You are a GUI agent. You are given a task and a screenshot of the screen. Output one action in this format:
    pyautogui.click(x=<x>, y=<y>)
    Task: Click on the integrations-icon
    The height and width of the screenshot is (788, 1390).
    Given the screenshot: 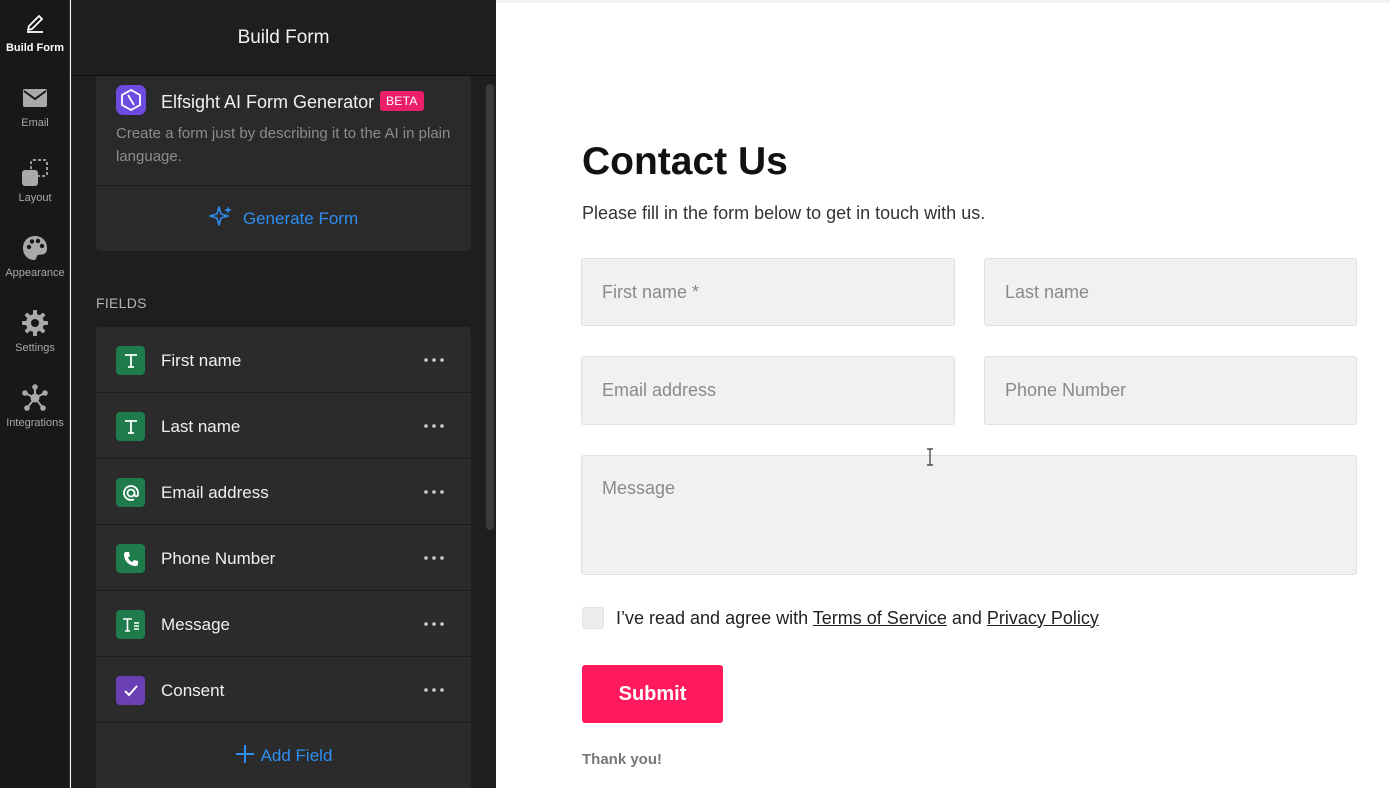 What is the action you would take?
    pyautogui.click(x=35, y=398)
    